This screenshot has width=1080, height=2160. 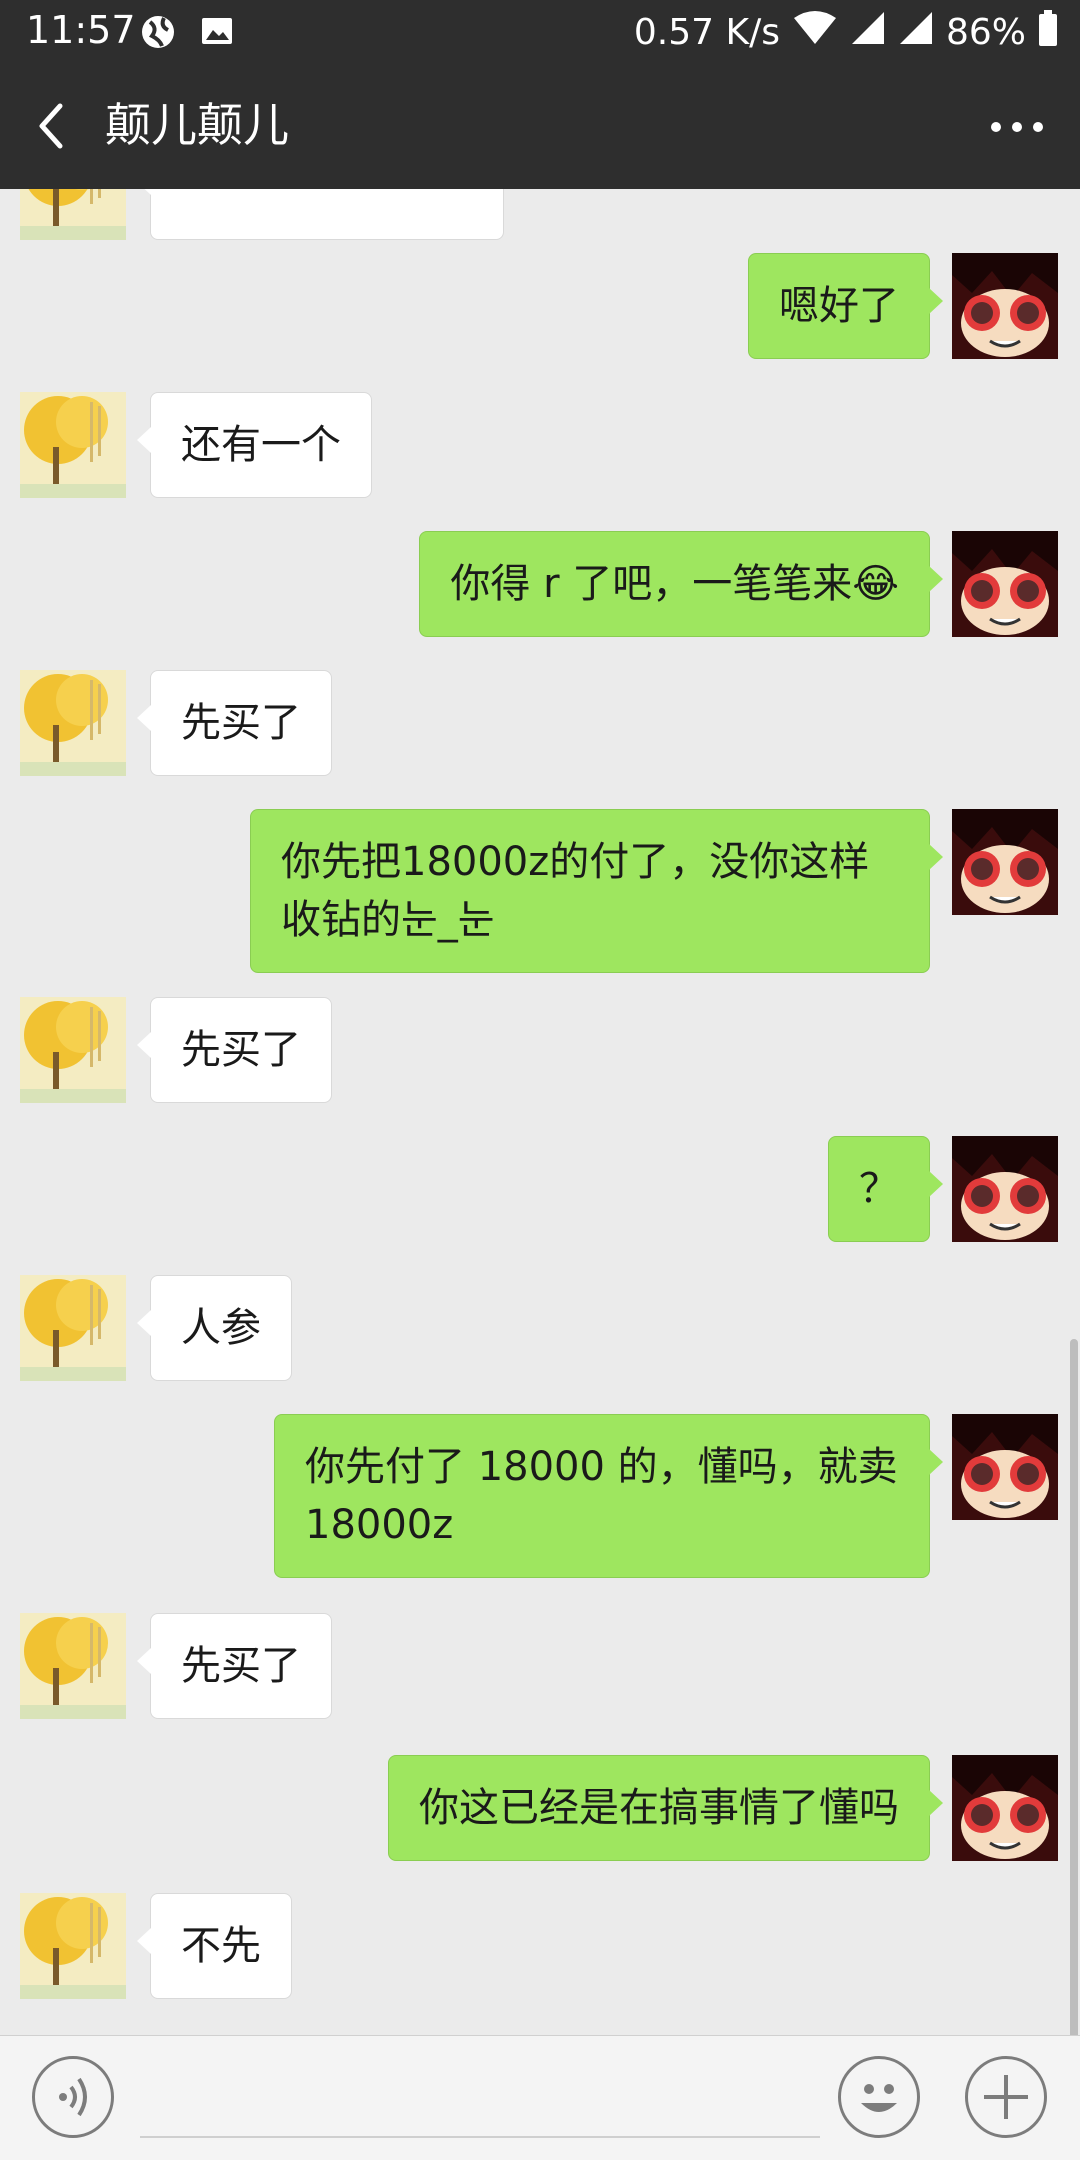 What do you see at coordinates (320, 214) in the screenshot?
I see `incoming-message-bubble` at bounding box center [320, 214].